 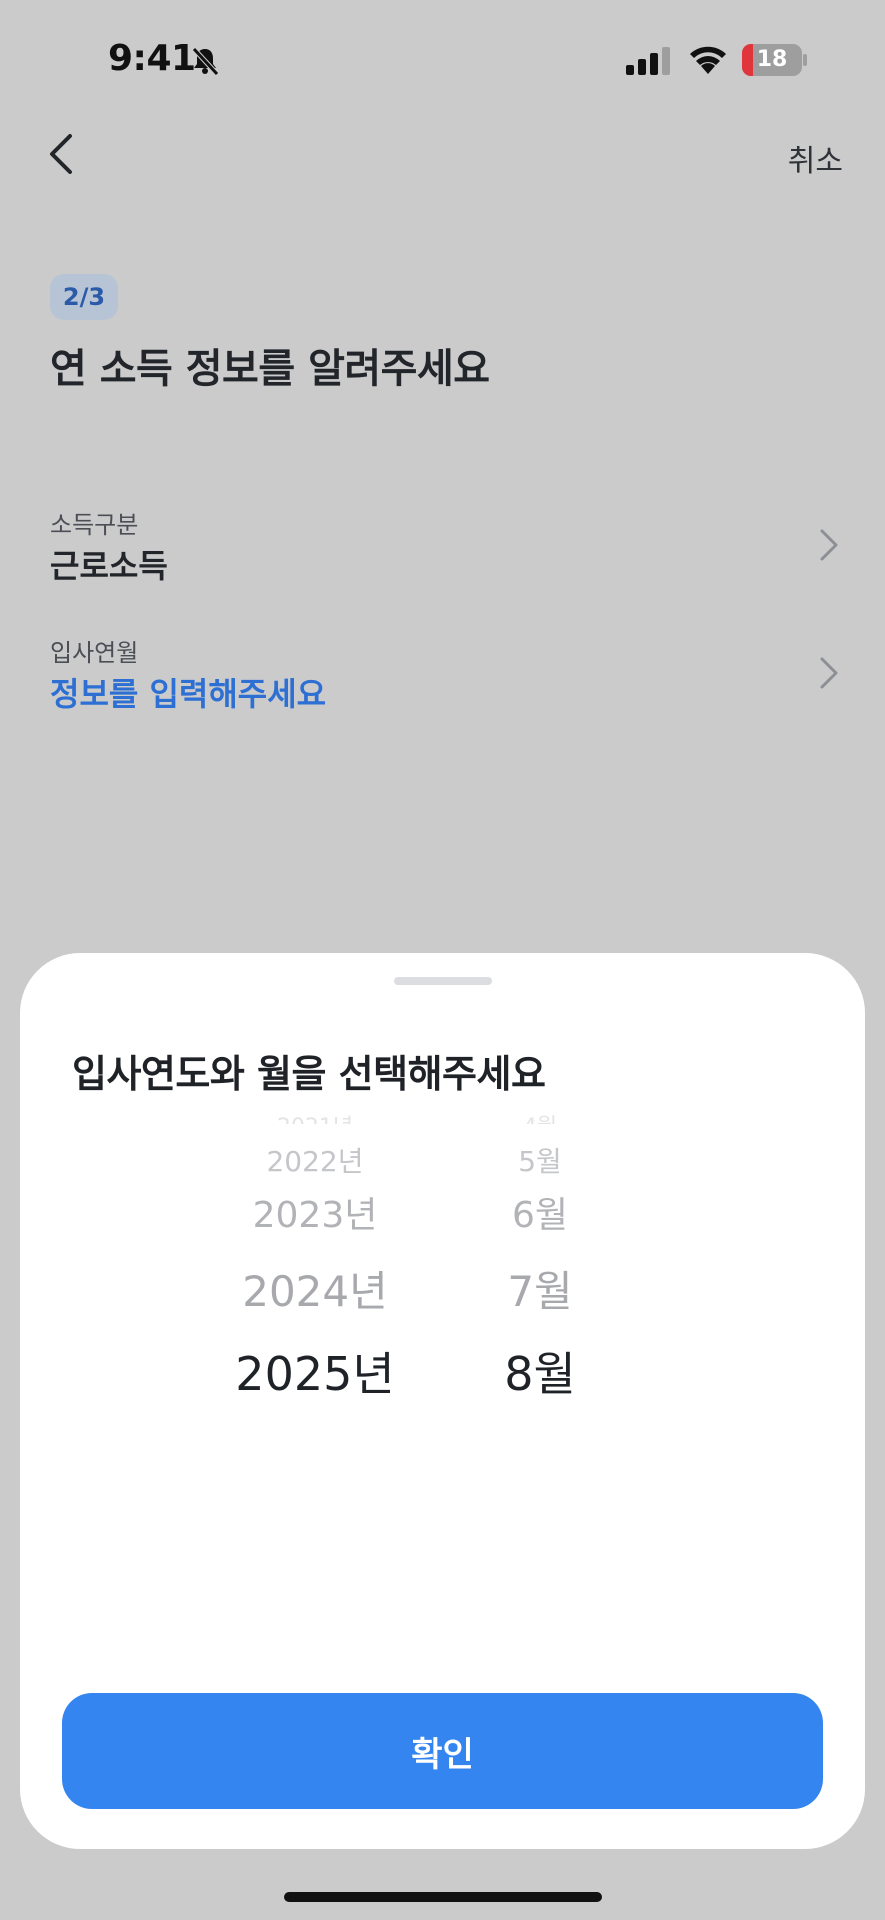 What do you see at coordinates (109, 566) in the screenshot?
I see `field-value: 근로소득` at bounding box center [109, 566].